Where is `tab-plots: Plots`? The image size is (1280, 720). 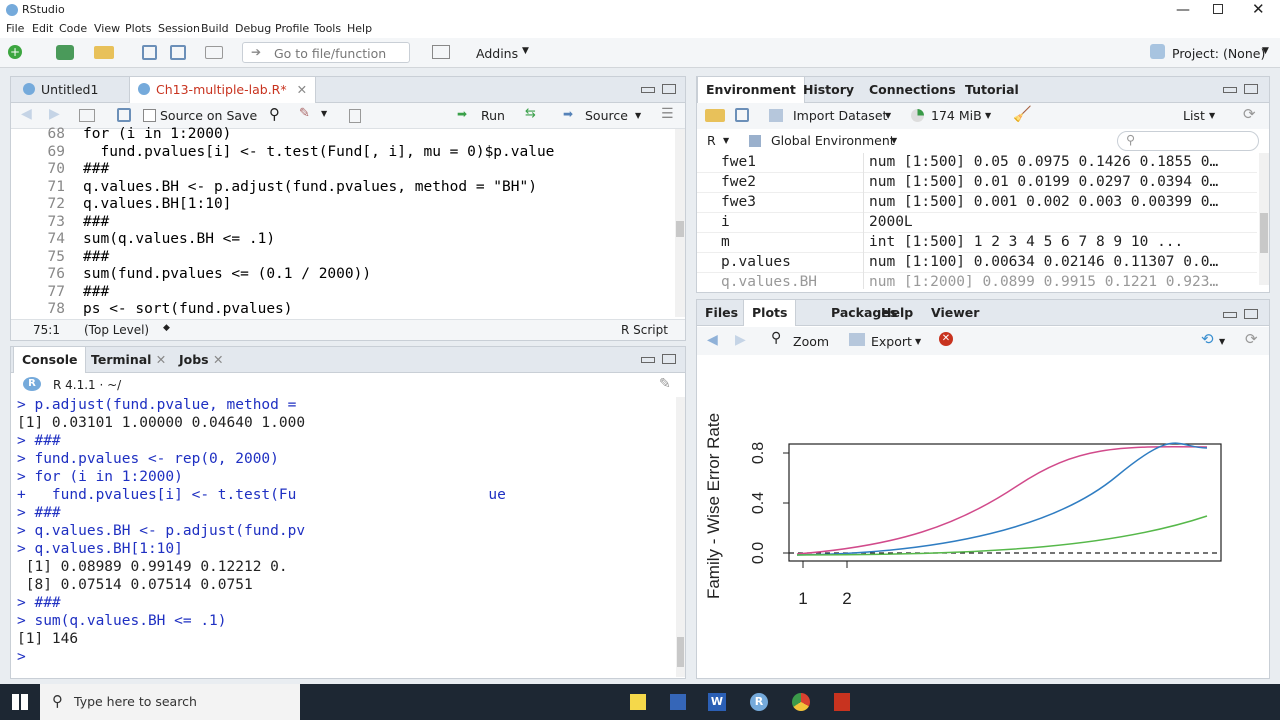 tab-plots: Plots is located at coordinates (770, 313).